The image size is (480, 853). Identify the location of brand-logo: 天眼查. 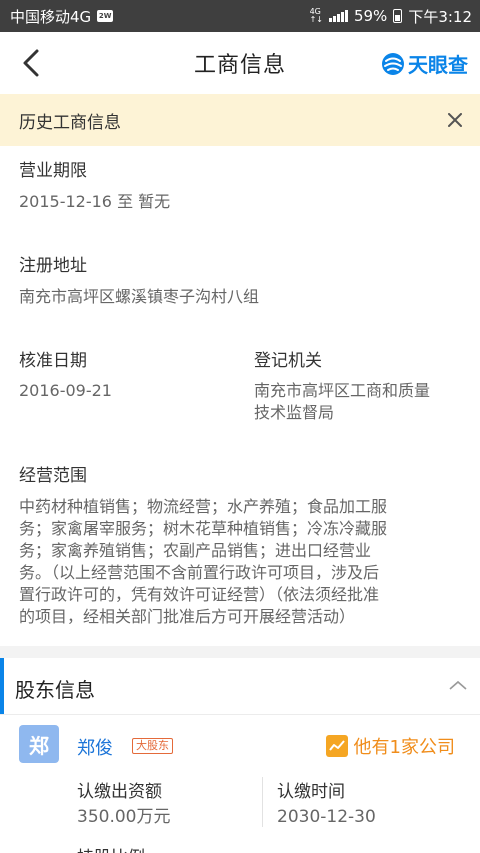
(424, 63).